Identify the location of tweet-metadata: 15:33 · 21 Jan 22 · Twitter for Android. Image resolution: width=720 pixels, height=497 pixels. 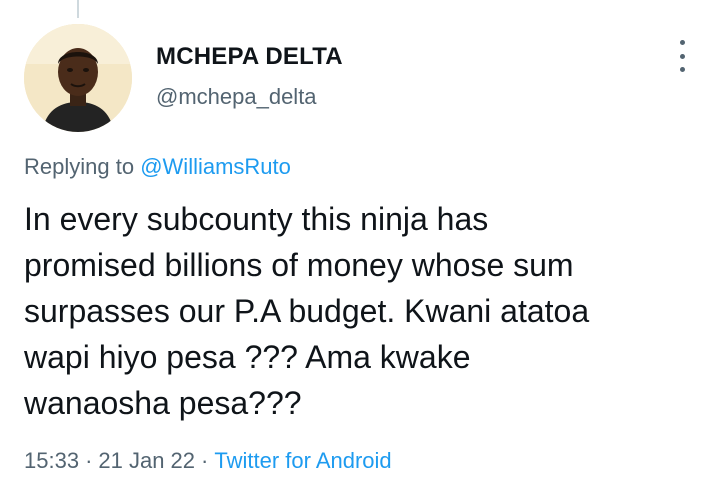
(208, 461).